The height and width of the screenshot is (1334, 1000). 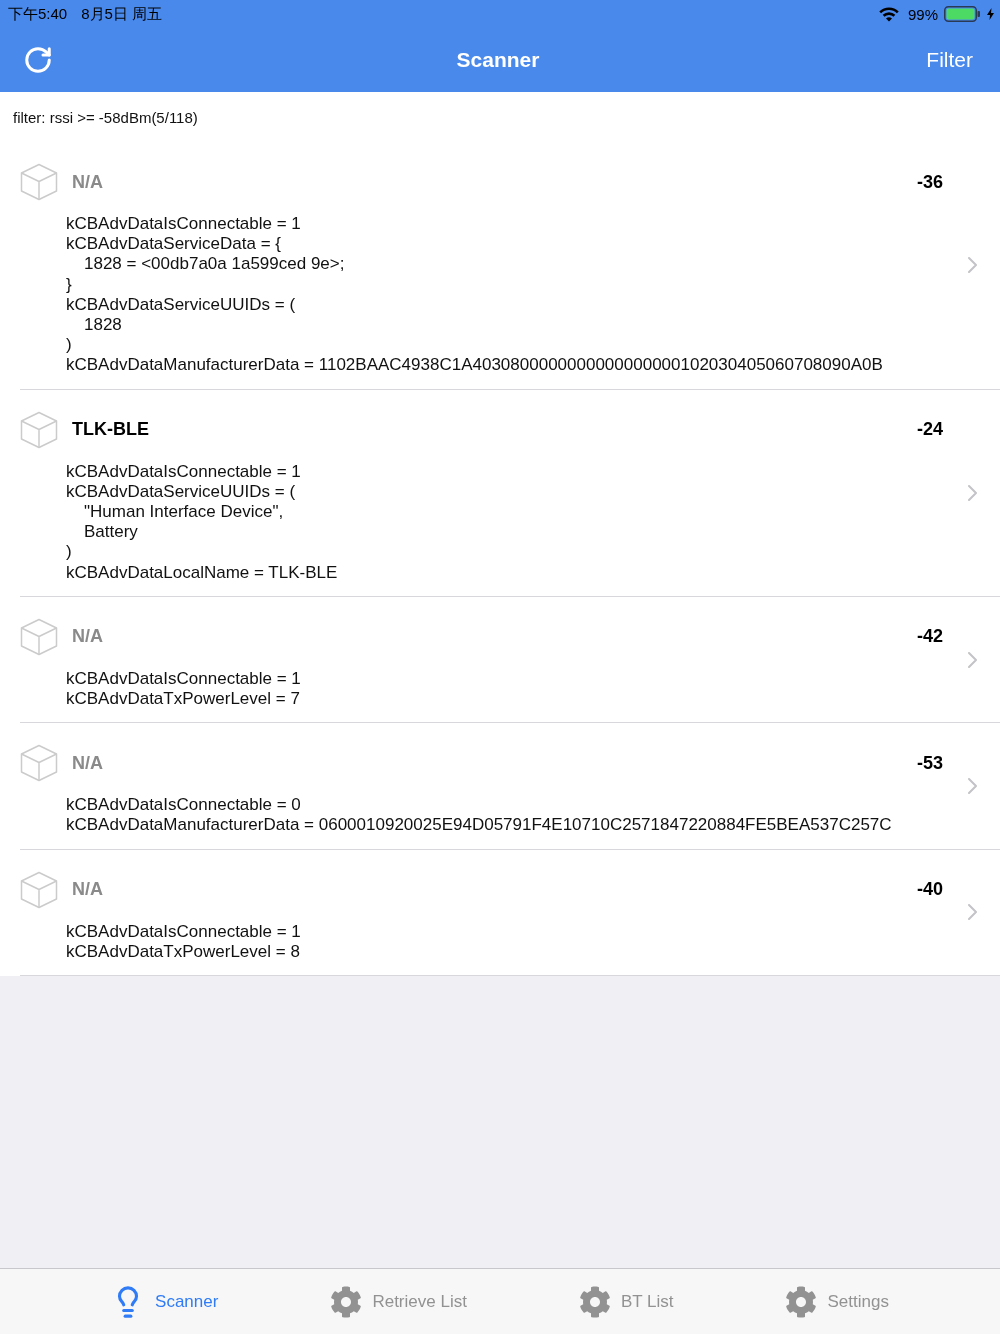 I want to click on adv-data-line: }, so click(x=69, y=284).